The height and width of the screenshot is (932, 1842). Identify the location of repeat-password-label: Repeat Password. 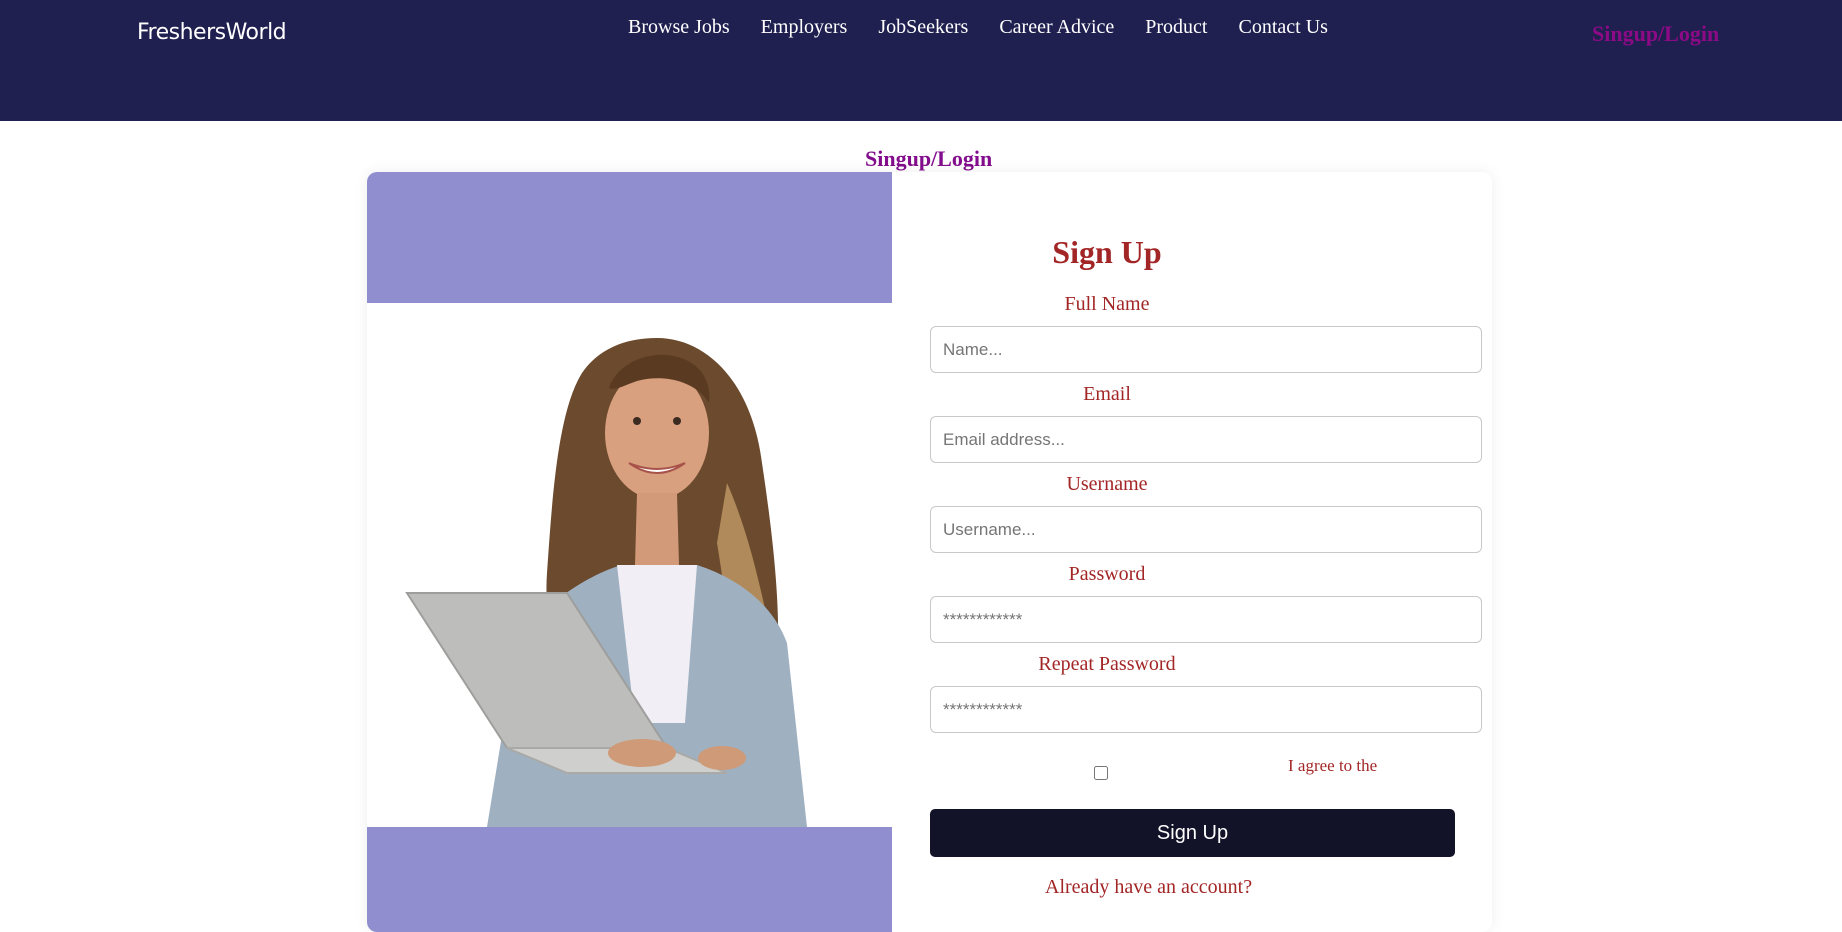
(1107, 664).